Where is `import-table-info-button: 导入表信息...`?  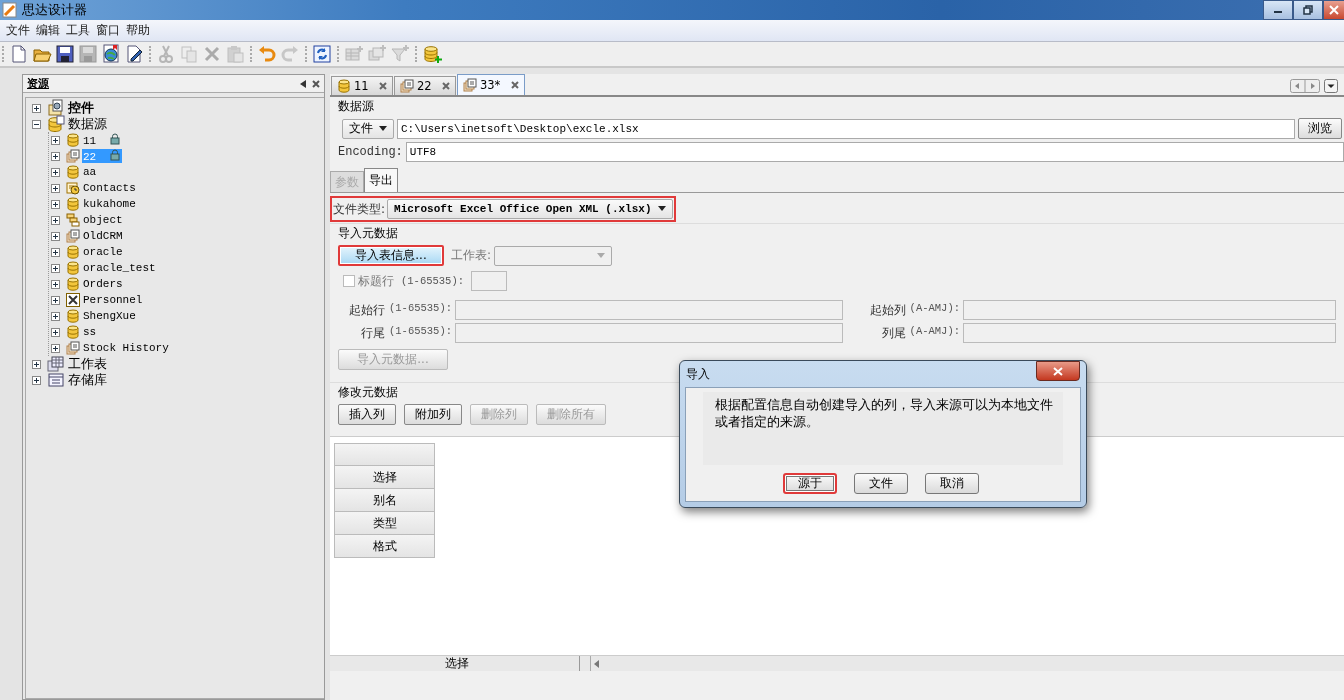 import-table-info-button: 导入表信息... is located at coordinates (391, 255).